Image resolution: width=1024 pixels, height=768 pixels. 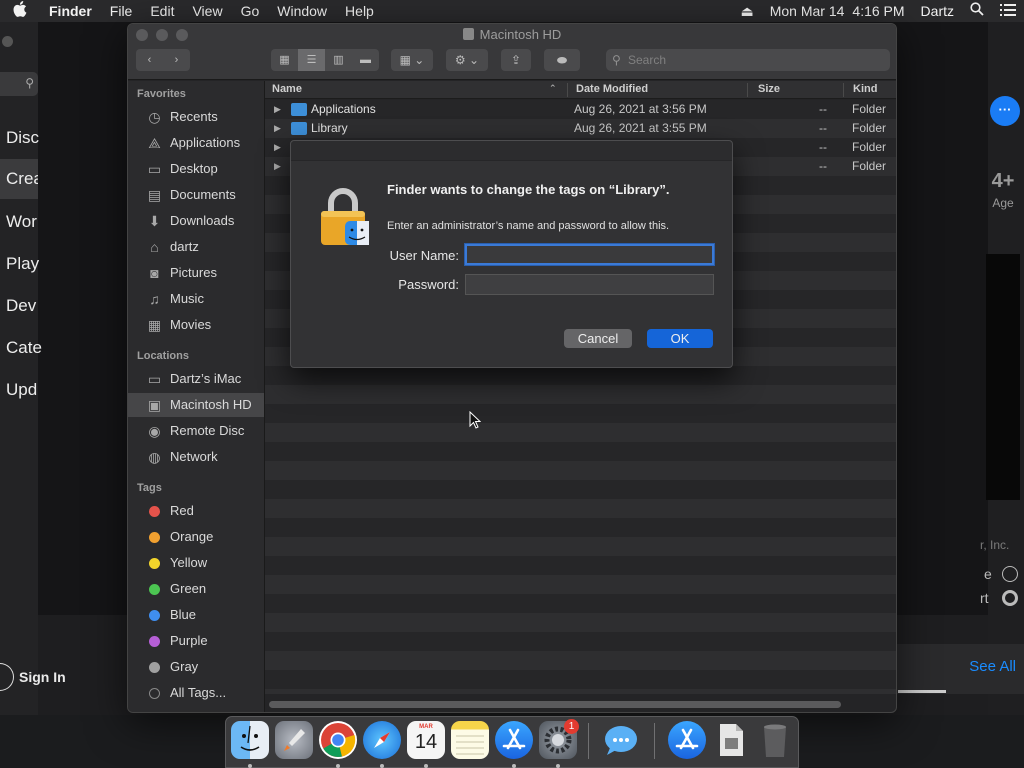 What do you see at coordinates (807, 11) in the screenshot?
I see `menubar-date: Mon Mar 14` at bounding box center [807, 11].